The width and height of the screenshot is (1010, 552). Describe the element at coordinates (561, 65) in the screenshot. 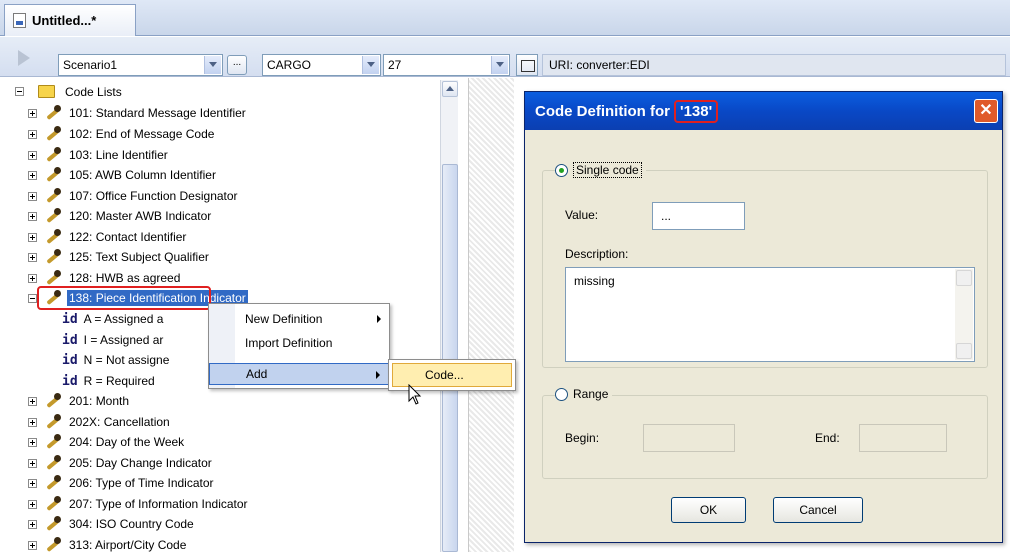

I see `uri-prefix: URI:` at that location.